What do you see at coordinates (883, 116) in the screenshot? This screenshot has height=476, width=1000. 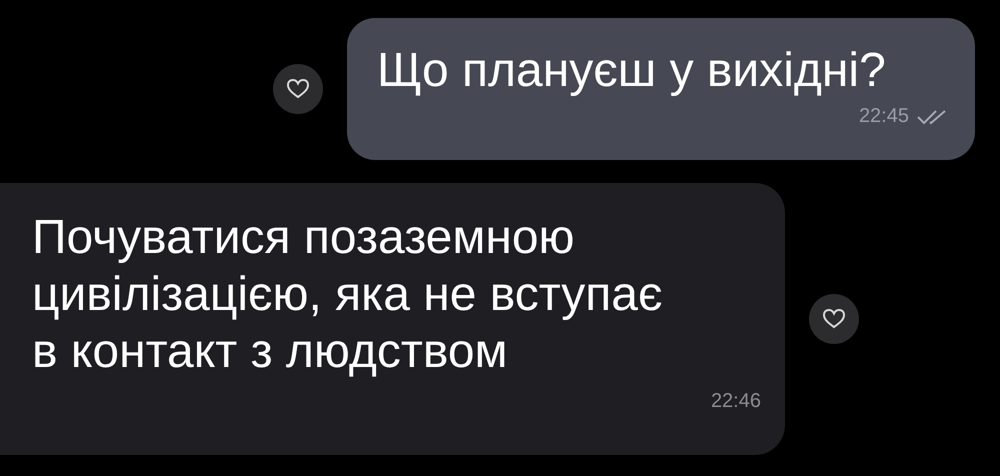 I see `message-time: 22:45` at bounding box center [883, 116].